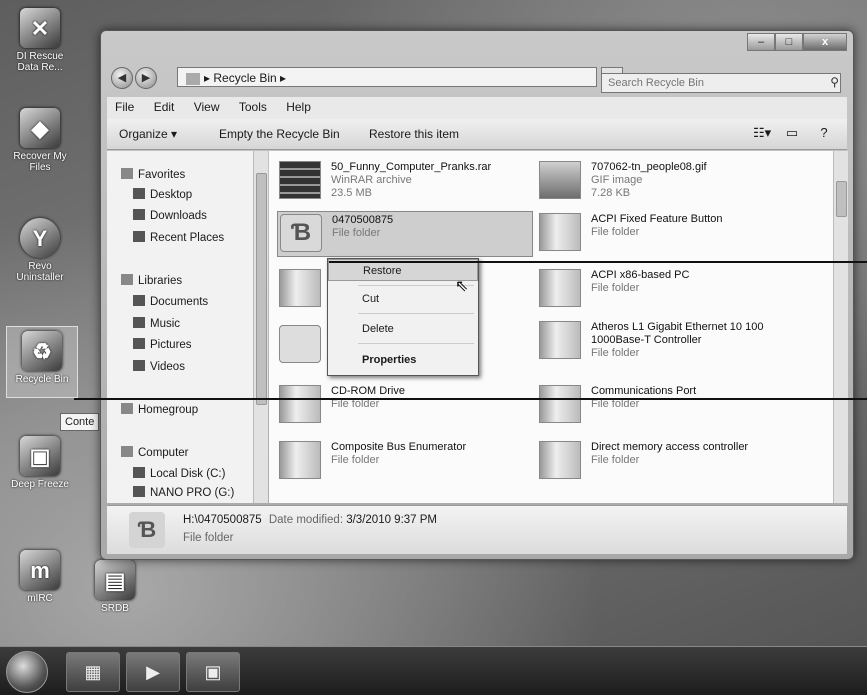  Describe the element at coordinates (840, 327) in the screenshot. I see `file-list-scrollbar` at that location.